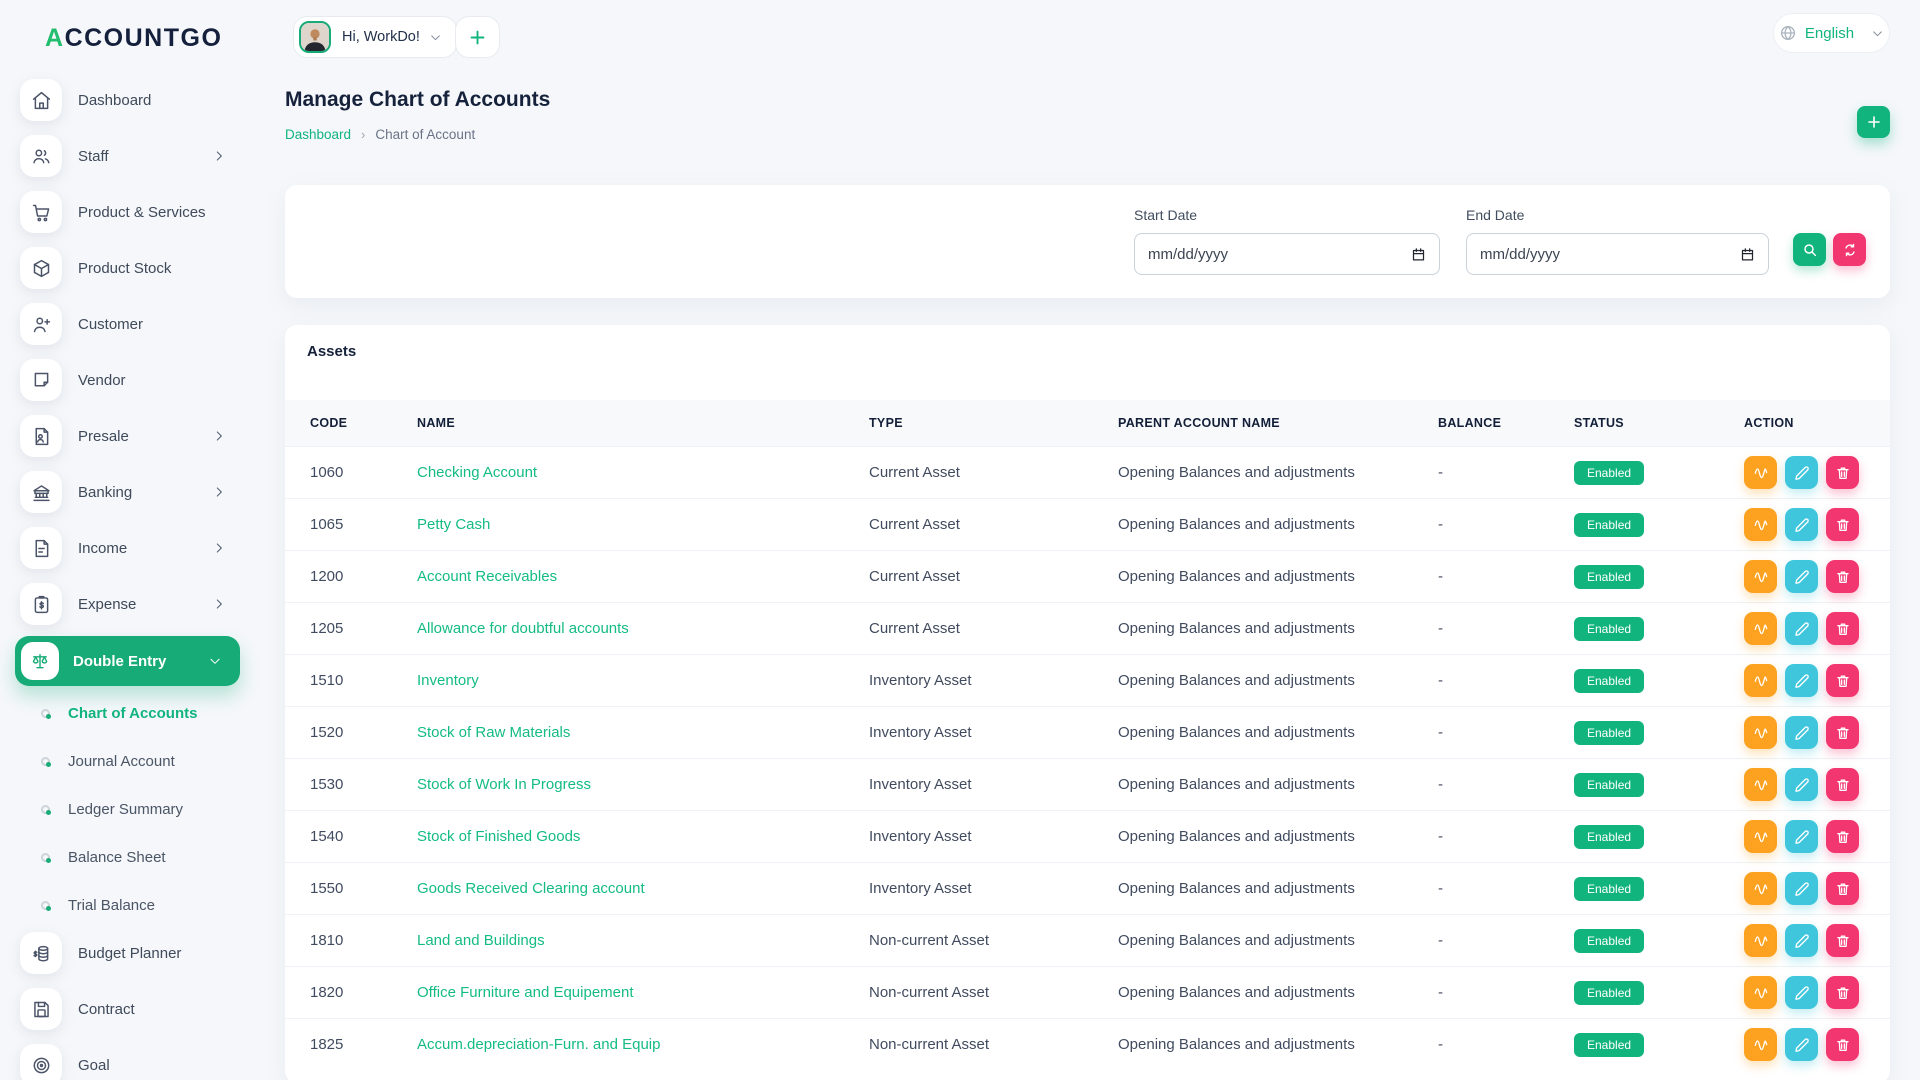 The image size is (1920, 1080). What do you see at coordinates (135, 268) in the screenshot?
I see `sidebar-item-product-stock: Product Stock` at bounding box center [135, 268].